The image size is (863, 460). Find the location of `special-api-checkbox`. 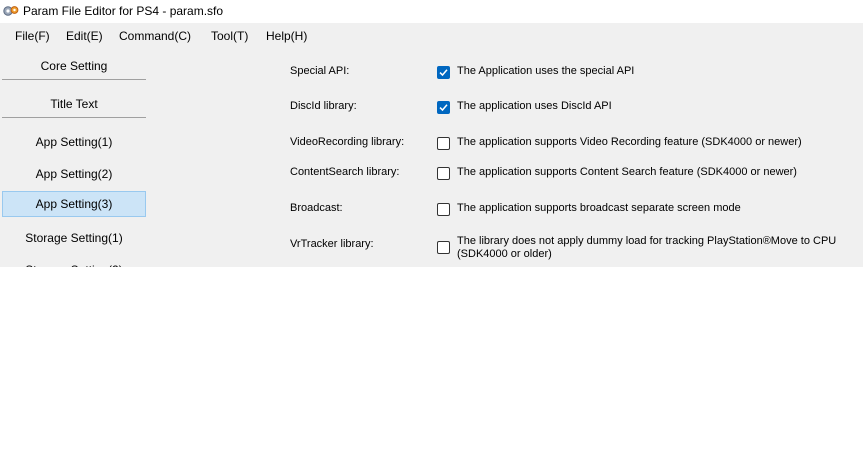

special-api-checkbox is located at coordinates (443, 72).